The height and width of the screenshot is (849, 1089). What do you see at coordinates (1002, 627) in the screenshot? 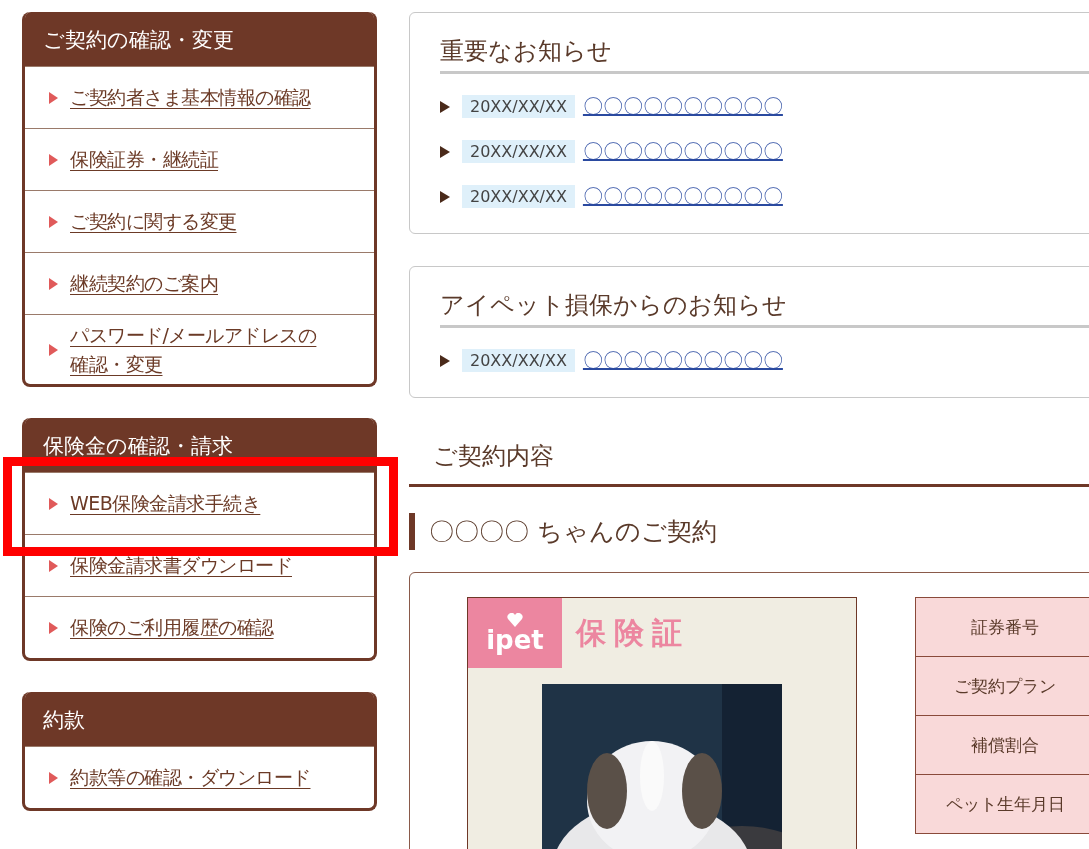
I see `table-cell: 証券番号` at bounding box center [1002, 627].